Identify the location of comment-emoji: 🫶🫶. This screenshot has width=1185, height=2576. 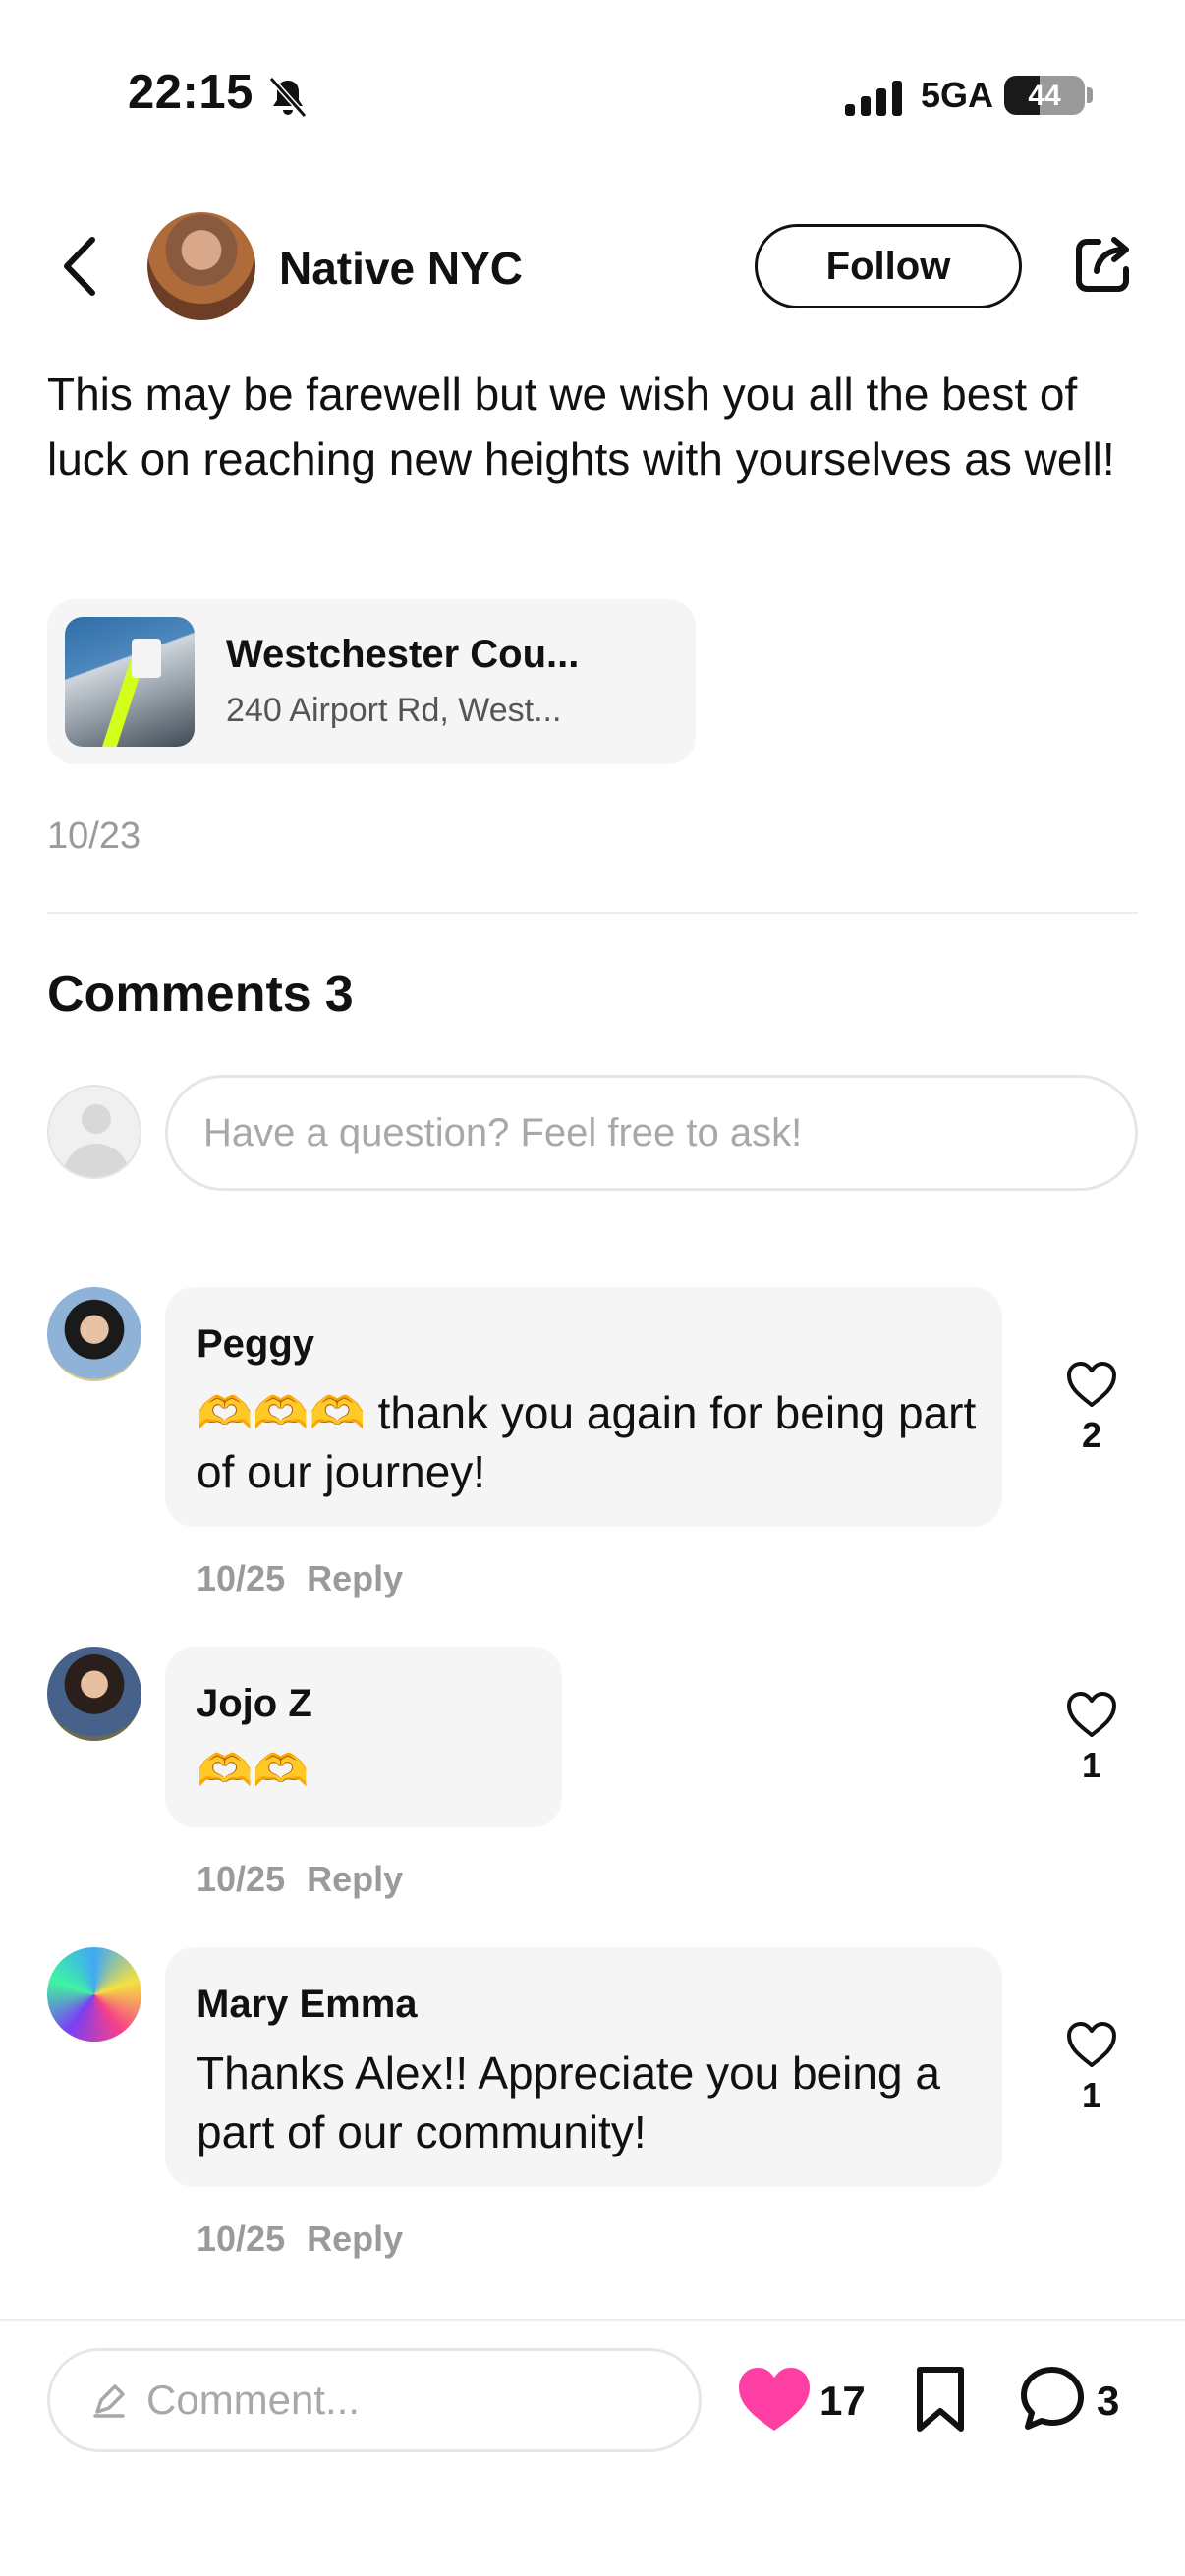
(254, 1770).